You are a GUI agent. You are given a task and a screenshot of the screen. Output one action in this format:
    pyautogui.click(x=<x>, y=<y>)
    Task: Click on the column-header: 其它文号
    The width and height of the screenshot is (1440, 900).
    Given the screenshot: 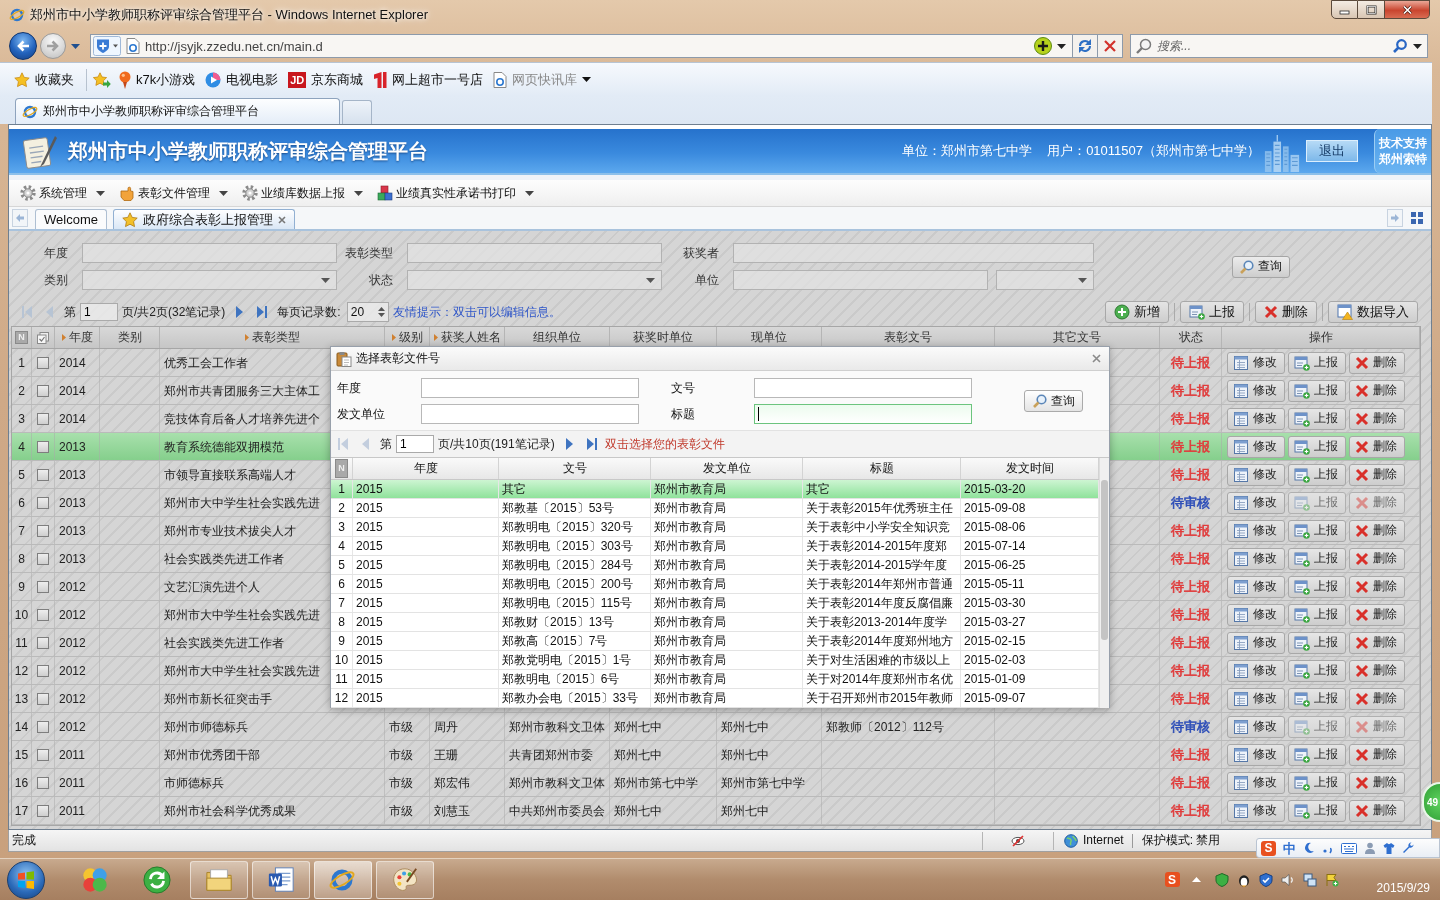 What is the action you would take?
    pyautogui.click(x=1077, y=337)
    